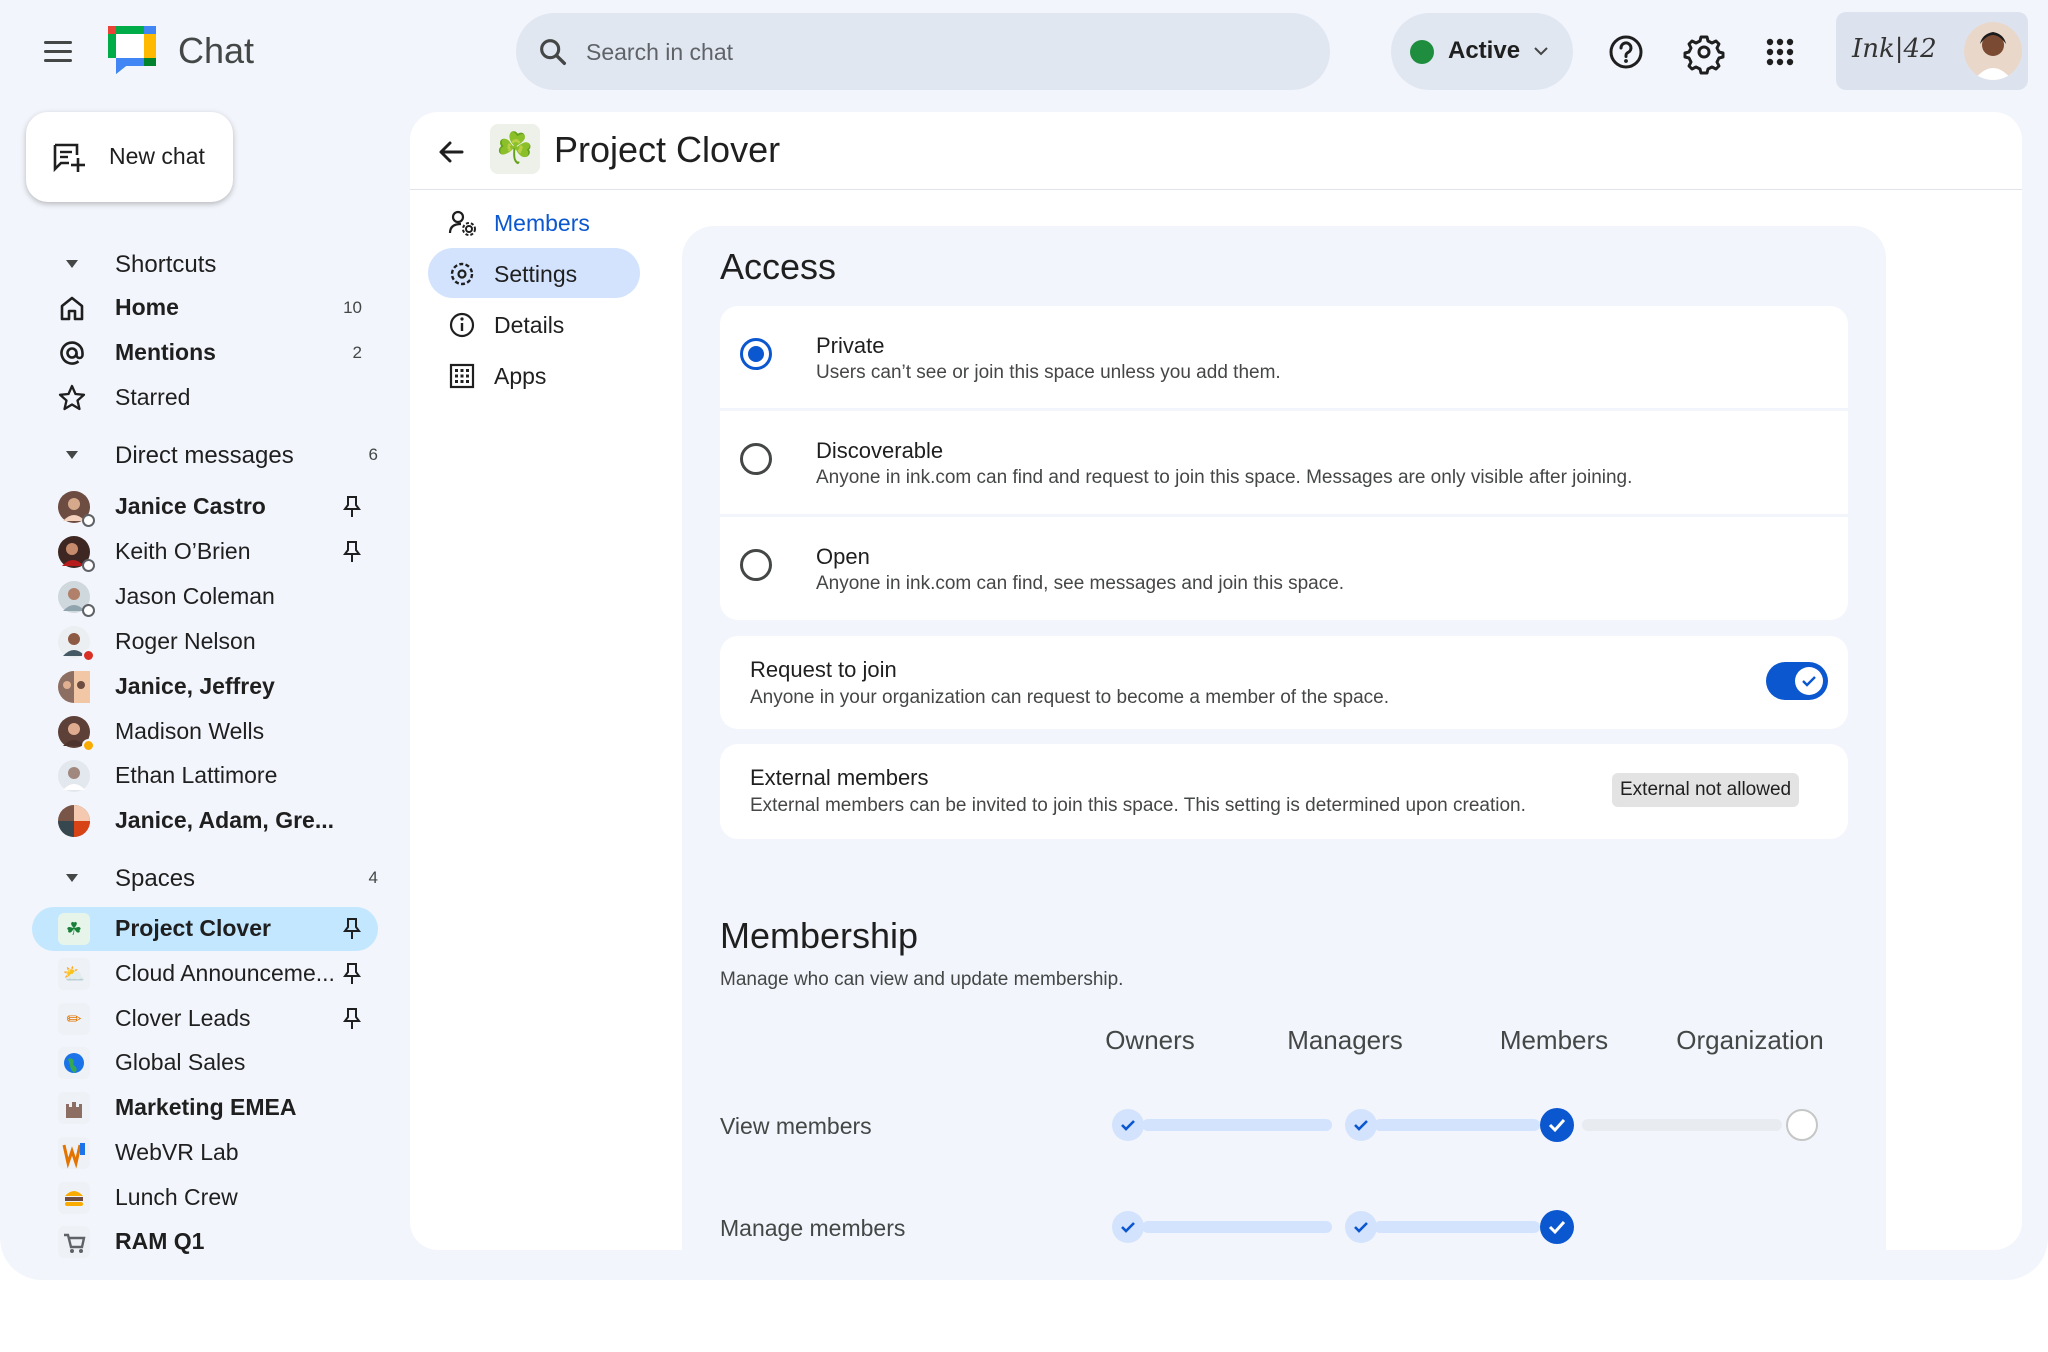 This screenshot has width=2048, height=1352. I want to click on gear-icon, so click(1704, 52).